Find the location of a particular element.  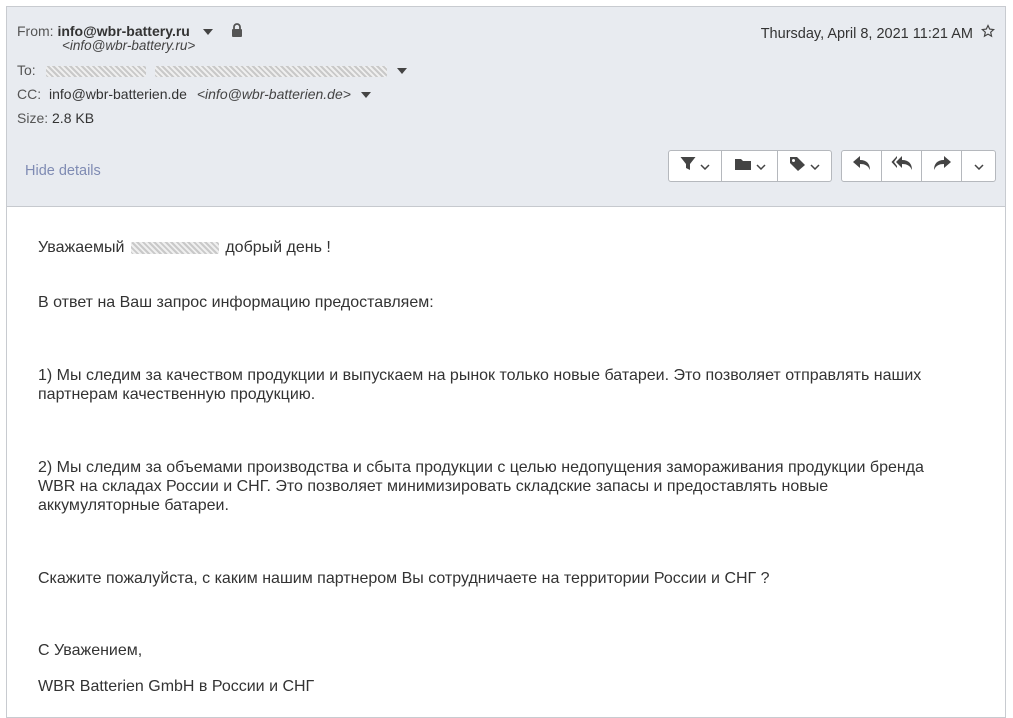

signature-line: WBR Batterien GmbH в России и СНГ is located at coordinates (176, 686).